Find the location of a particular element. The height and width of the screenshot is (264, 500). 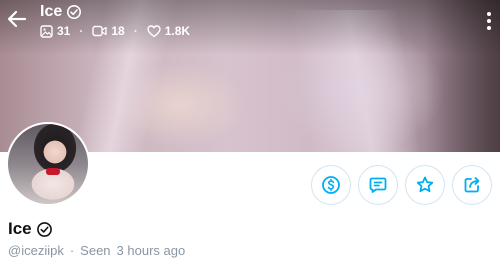

videos-stat: 18 is located at coordinates (108, 31).